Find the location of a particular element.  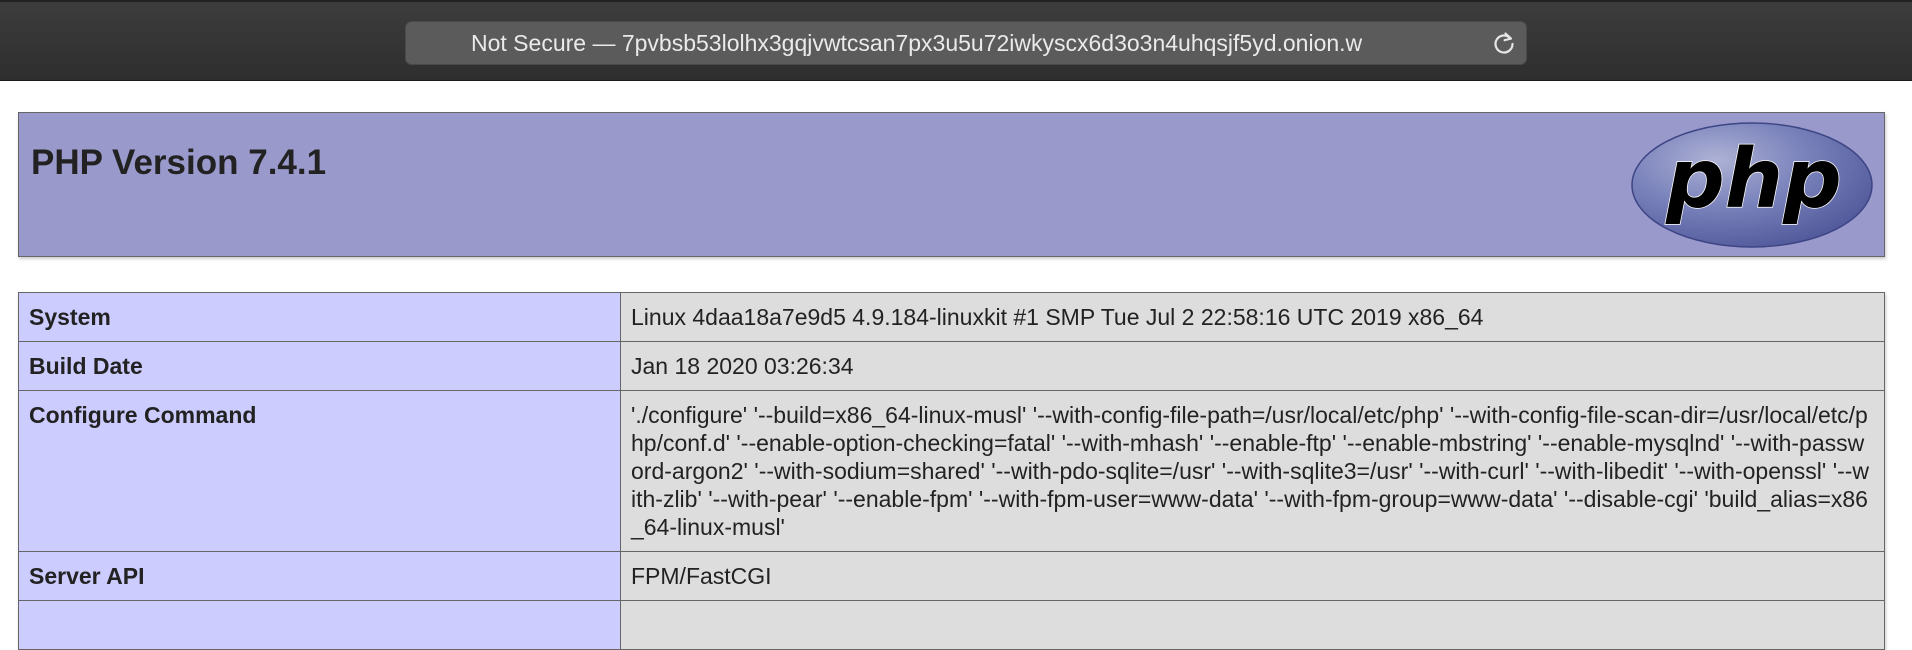

row-label: System is located at coordinates (319, 317).